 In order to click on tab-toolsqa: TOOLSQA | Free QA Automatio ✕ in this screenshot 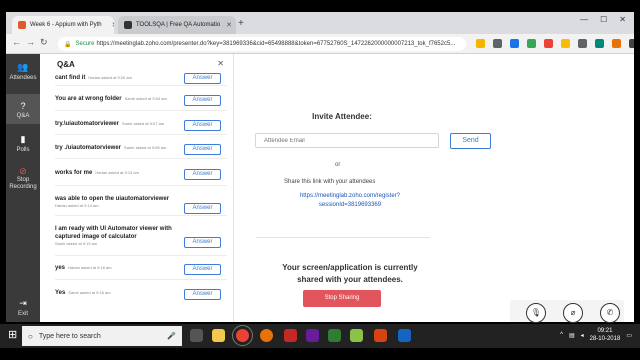, I will do `click(177, 25)`.